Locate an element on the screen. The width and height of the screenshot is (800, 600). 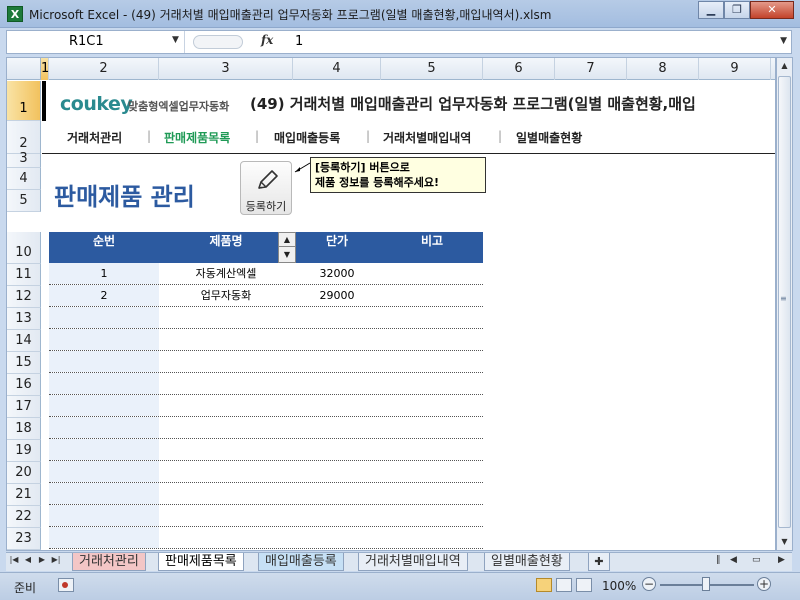
macro-record-icon is located at coordinates (66, 585).